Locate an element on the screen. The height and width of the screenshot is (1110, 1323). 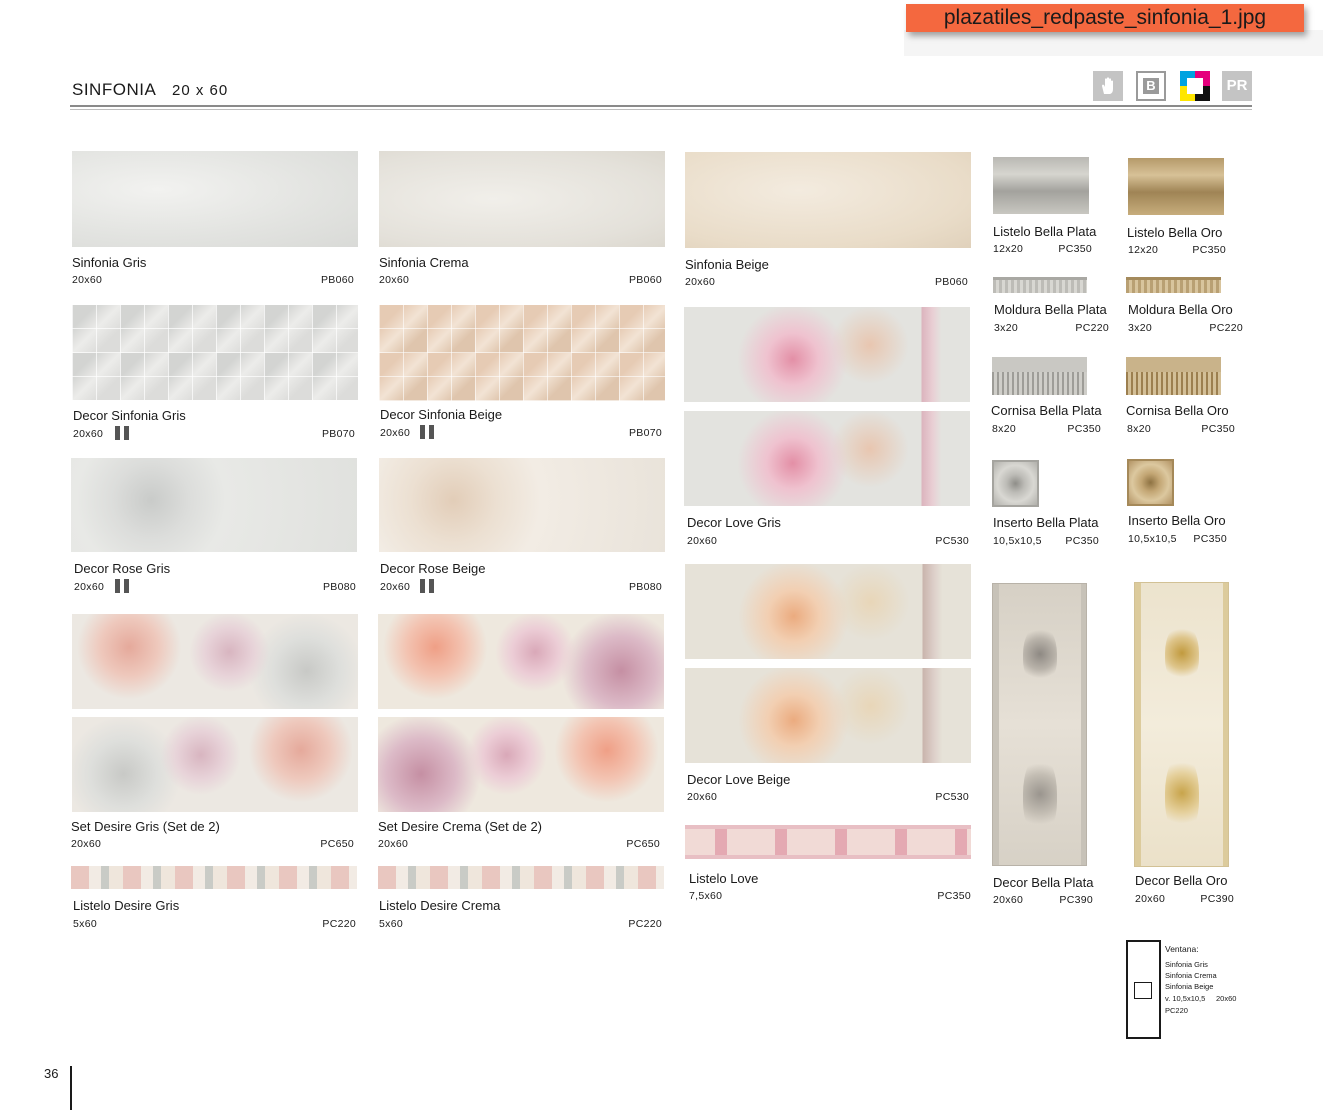
tile-set-desire-gris-bottom is located at coordinates (215, 764).